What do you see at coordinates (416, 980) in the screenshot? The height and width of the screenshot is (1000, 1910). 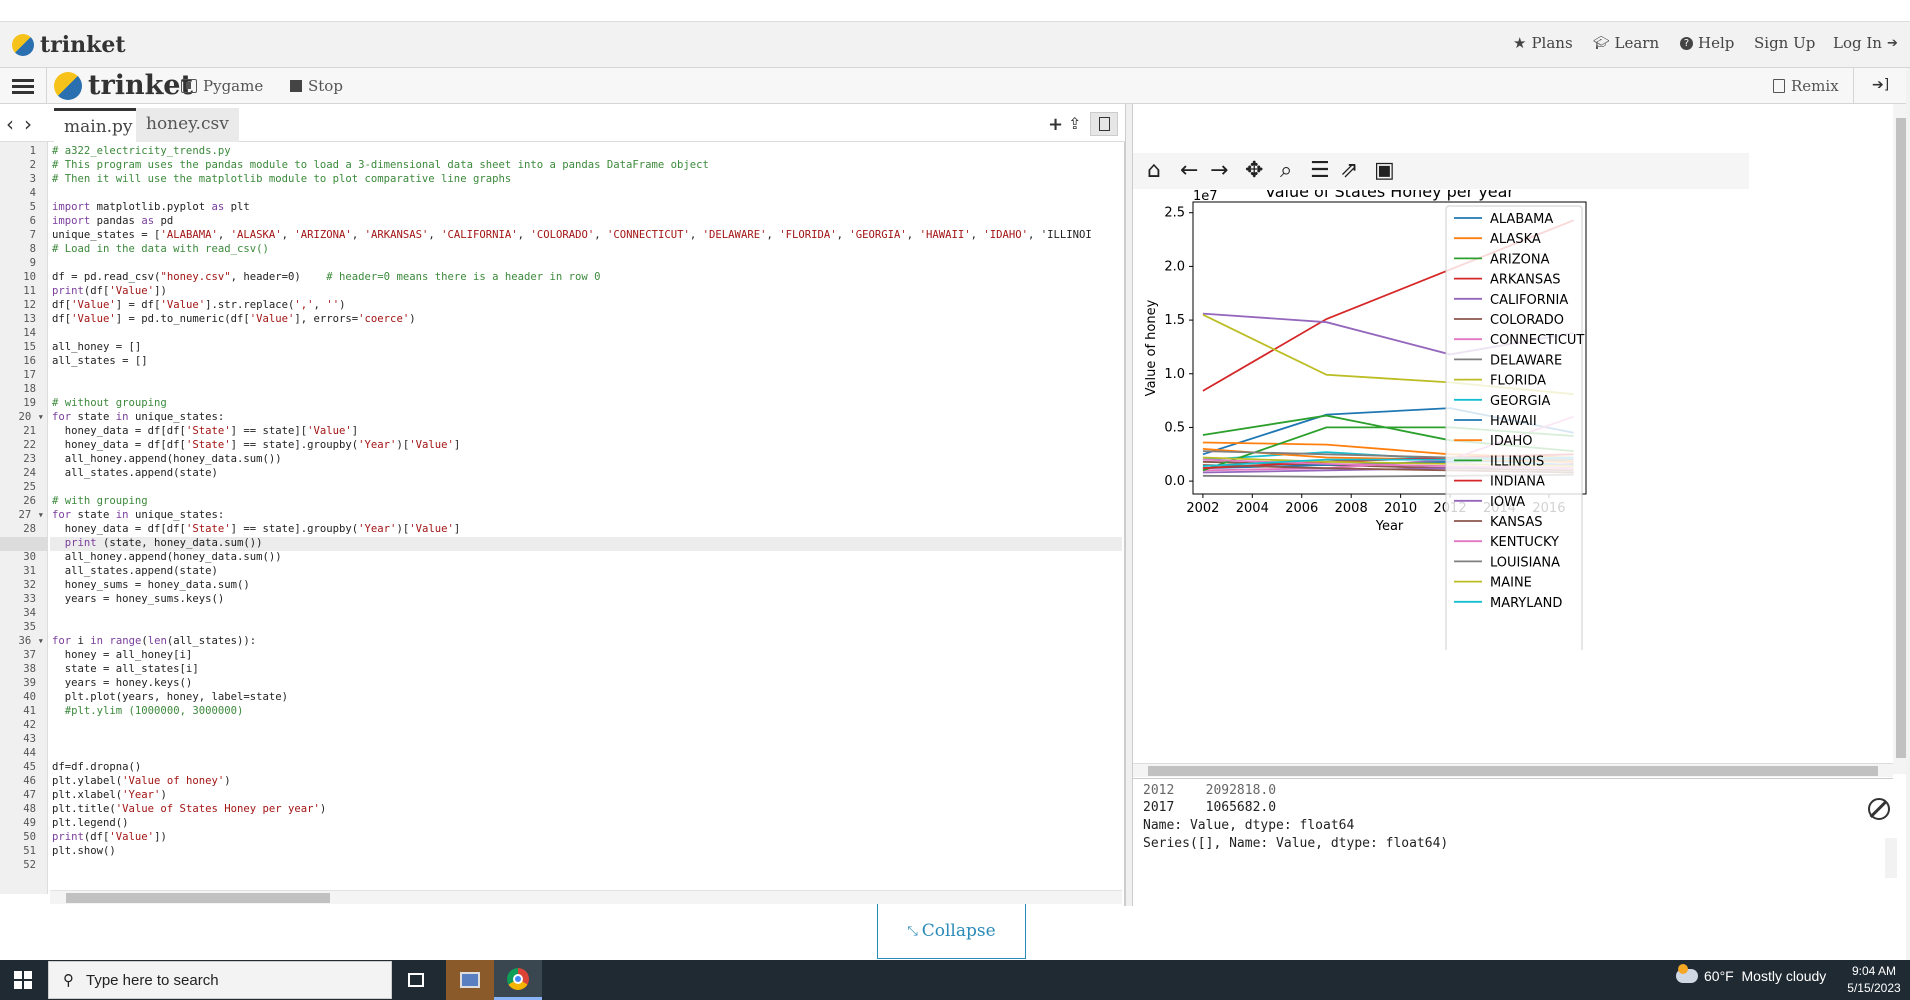 I see `task-view-icon` at bounding box center [416, 980].